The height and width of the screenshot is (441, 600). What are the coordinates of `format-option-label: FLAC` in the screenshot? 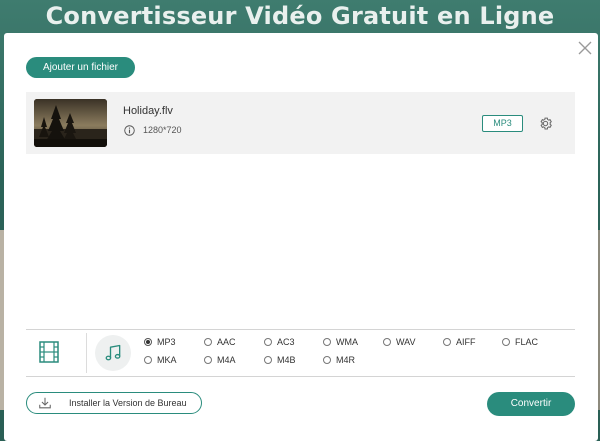 It's located at (527, 342).